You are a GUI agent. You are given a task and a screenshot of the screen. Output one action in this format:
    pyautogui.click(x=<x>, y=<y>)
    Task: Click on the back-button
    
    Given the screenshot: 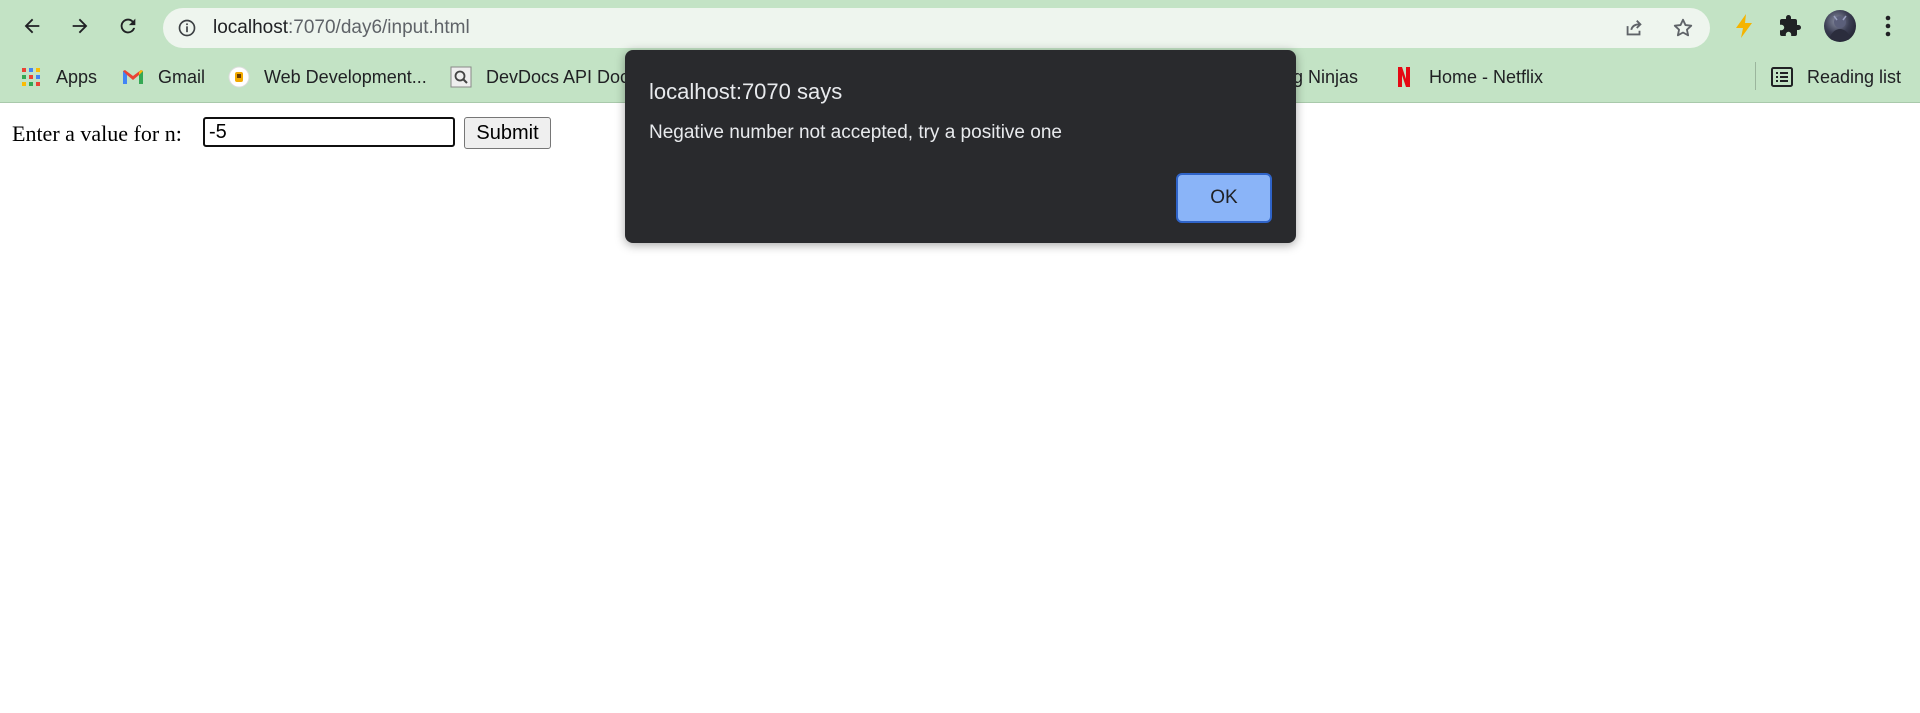 What is the action you would take?
    pyautogui.click(x=32, y=26)
    